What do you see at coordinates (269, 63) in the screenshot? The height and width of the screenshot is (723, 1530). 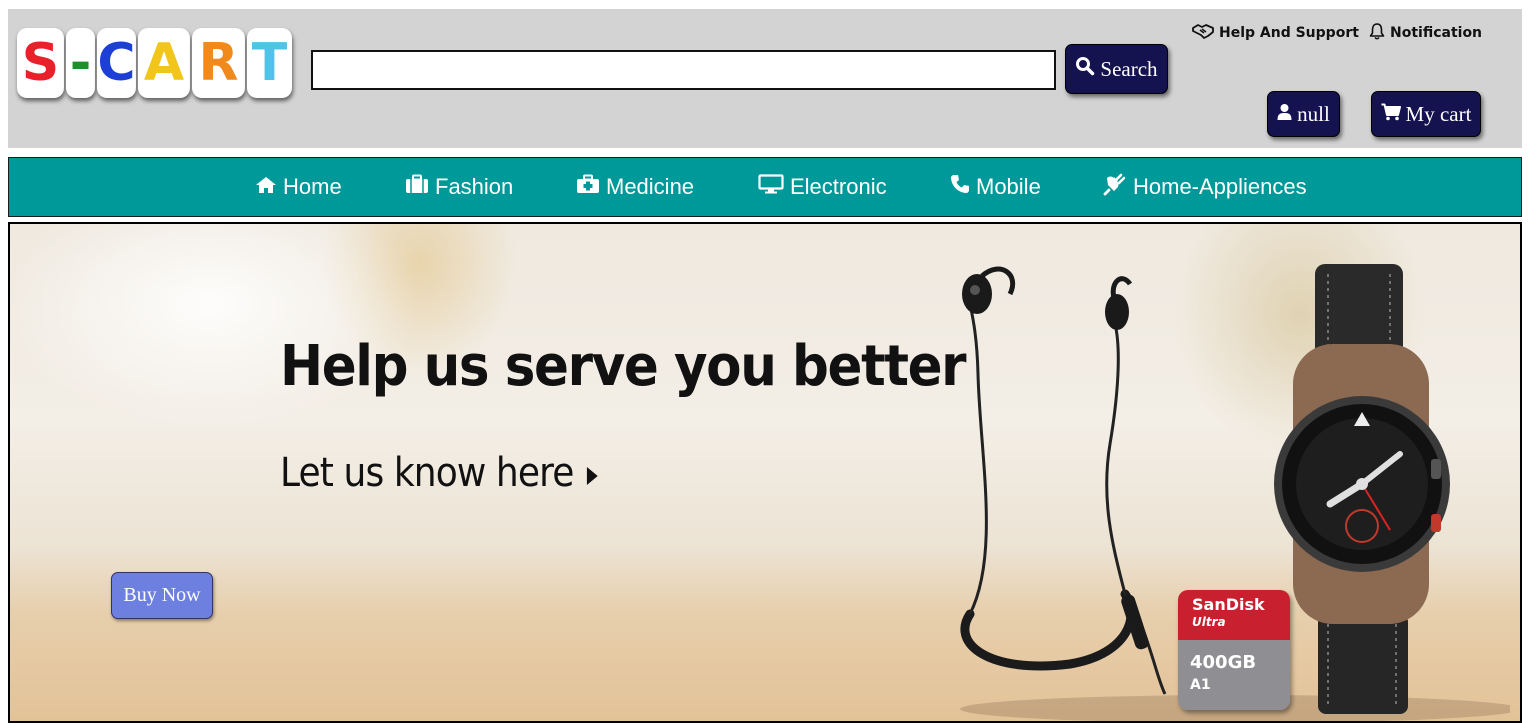 I see `logo-letter-t: T` at bounding box center [269, 63].